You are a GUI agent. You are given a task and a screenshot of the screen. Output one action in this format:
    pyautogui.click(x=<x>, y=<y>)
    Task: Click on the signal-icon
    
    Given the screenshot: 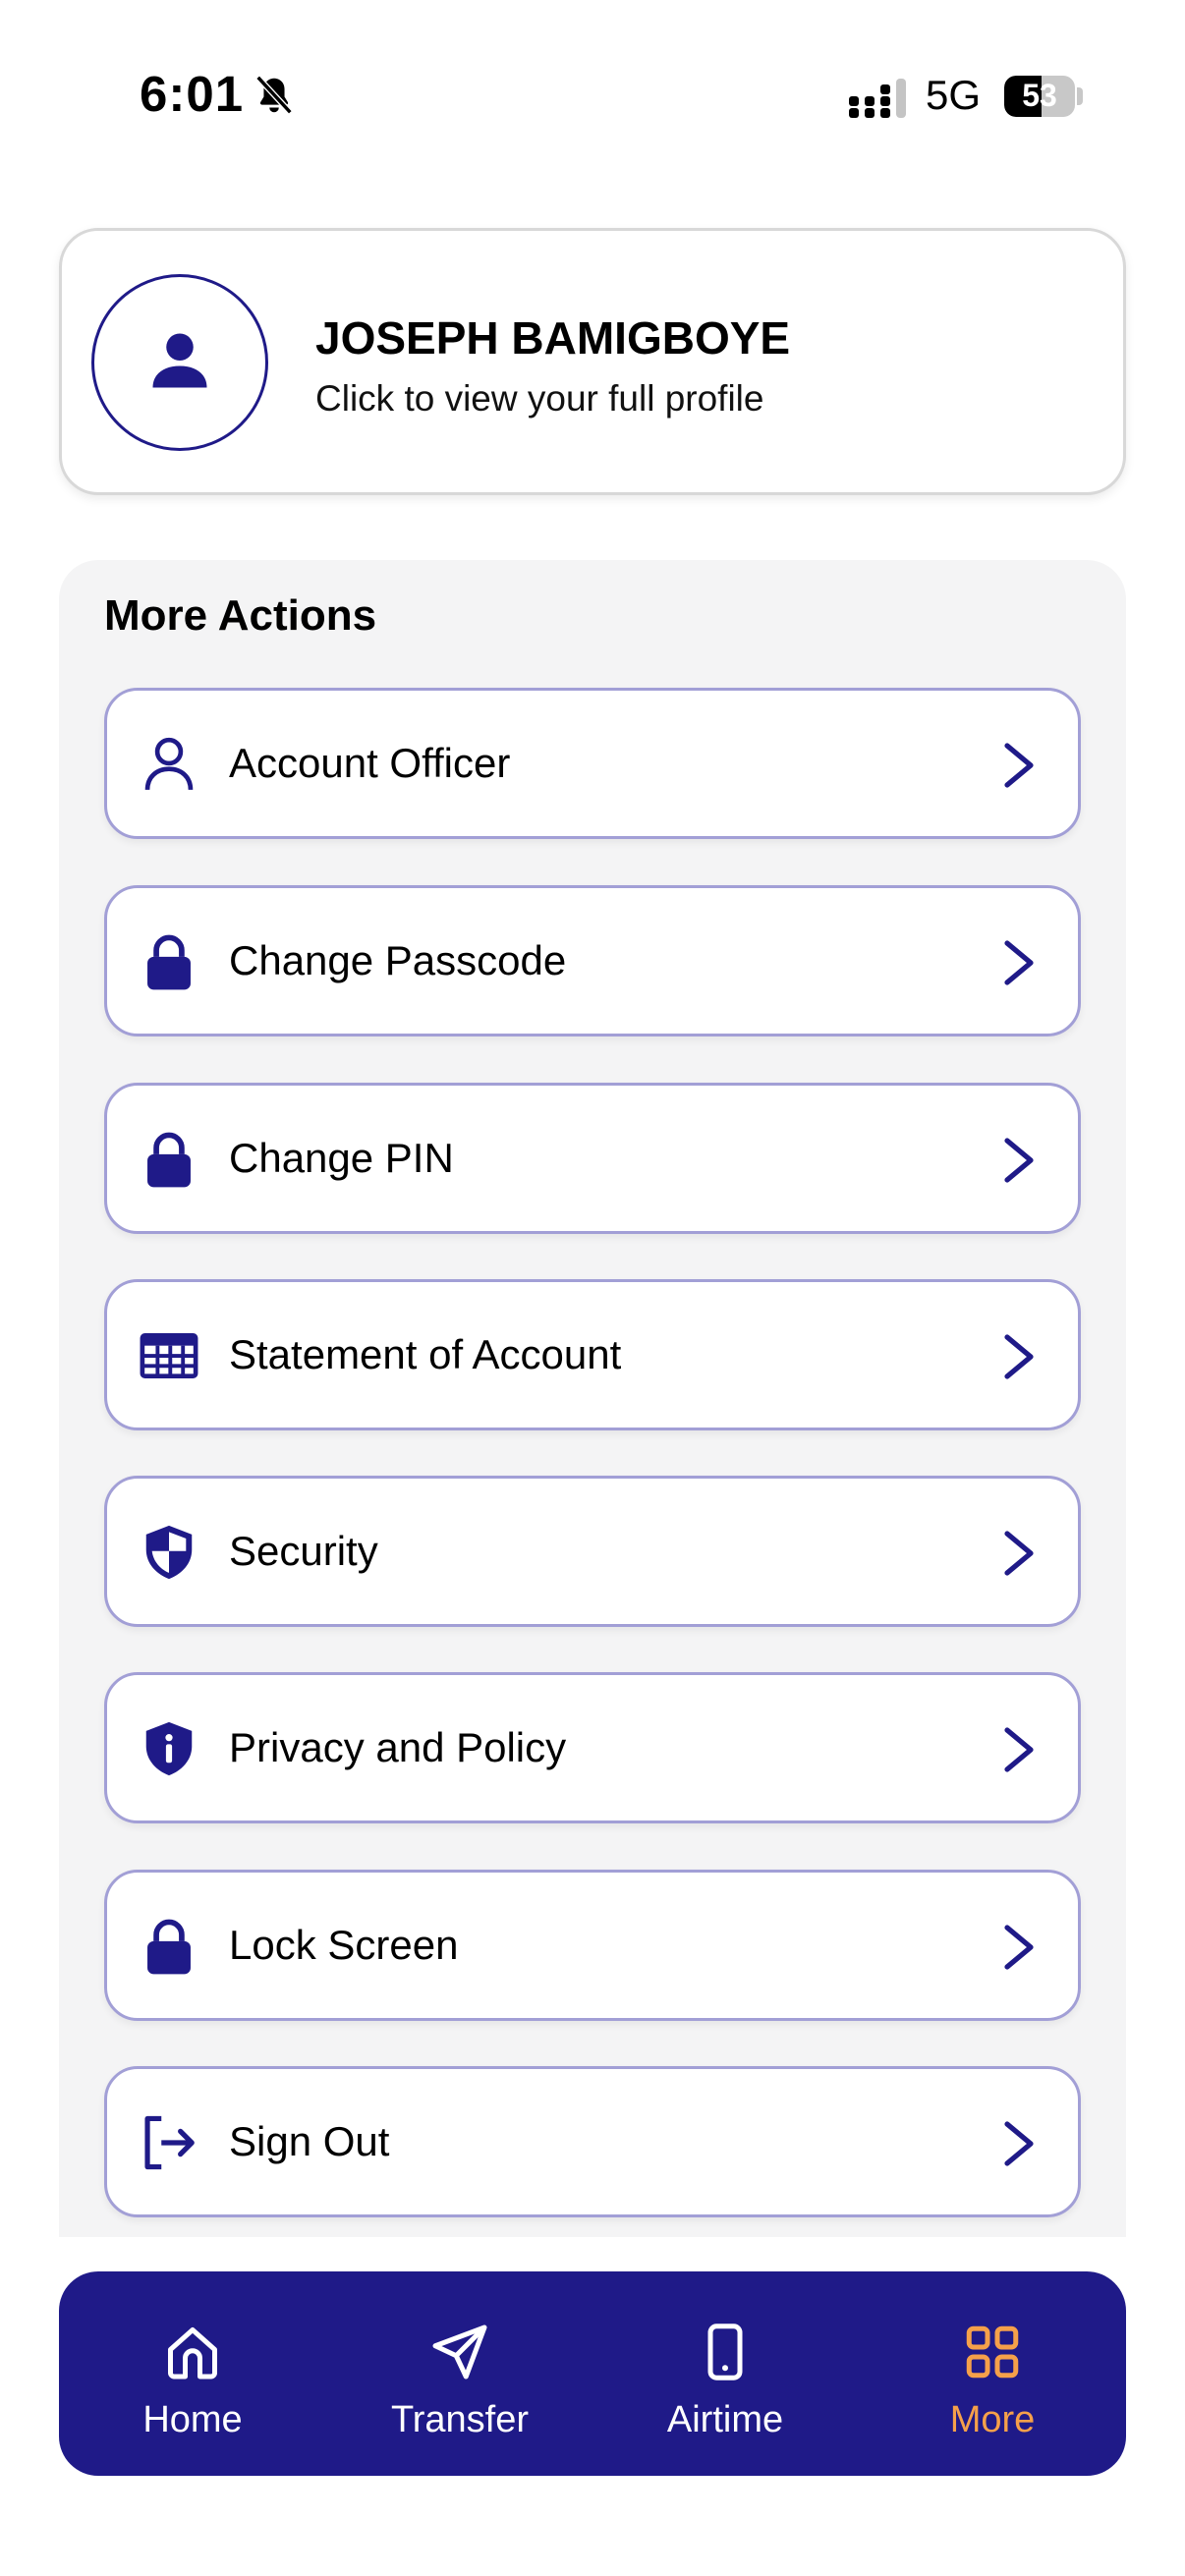 What is the action you would take?
    pyautogui.click(x=878, y=98)
    